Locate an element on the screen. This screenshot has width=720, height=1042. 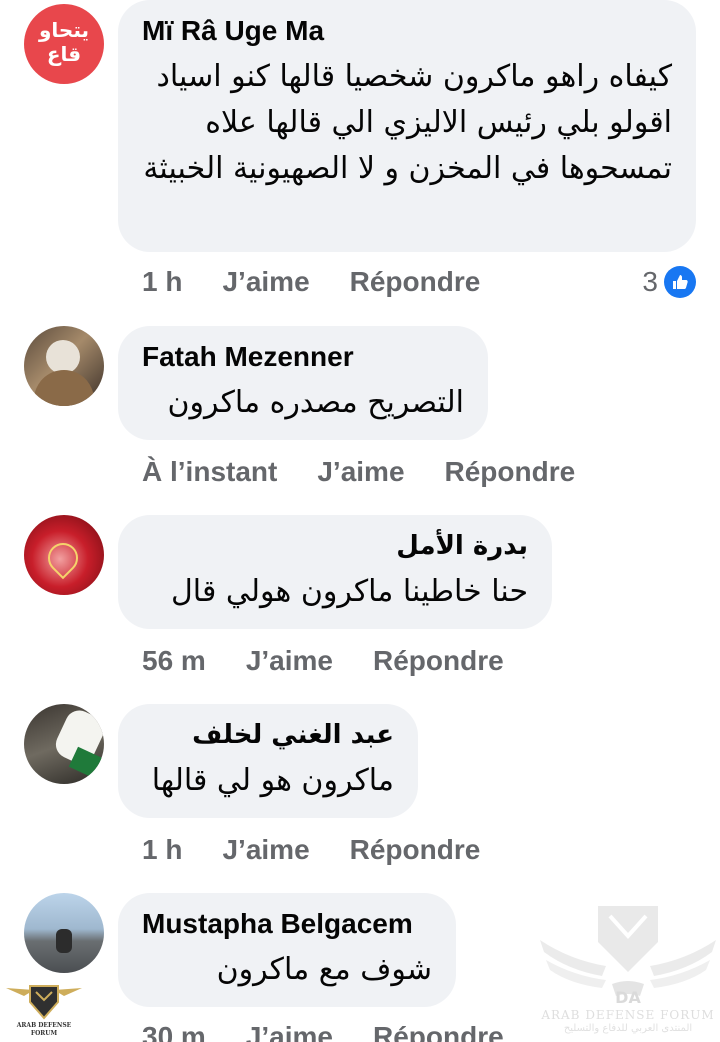
comment-actions: 30 m J’aime Répondre is located at coordinates (343, 1029).